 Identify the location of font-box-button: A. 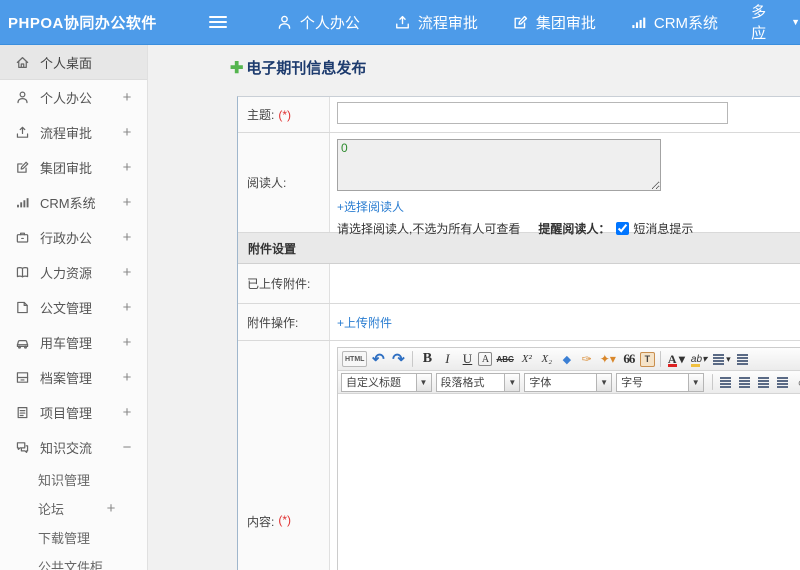
(485, 359).